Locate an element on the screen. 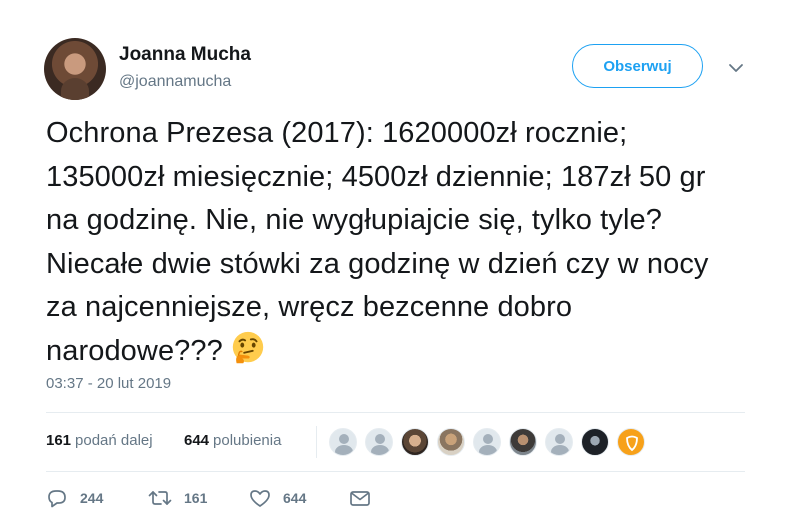  likes-stat: 644 polubienia is located at coordinates (232, 440).